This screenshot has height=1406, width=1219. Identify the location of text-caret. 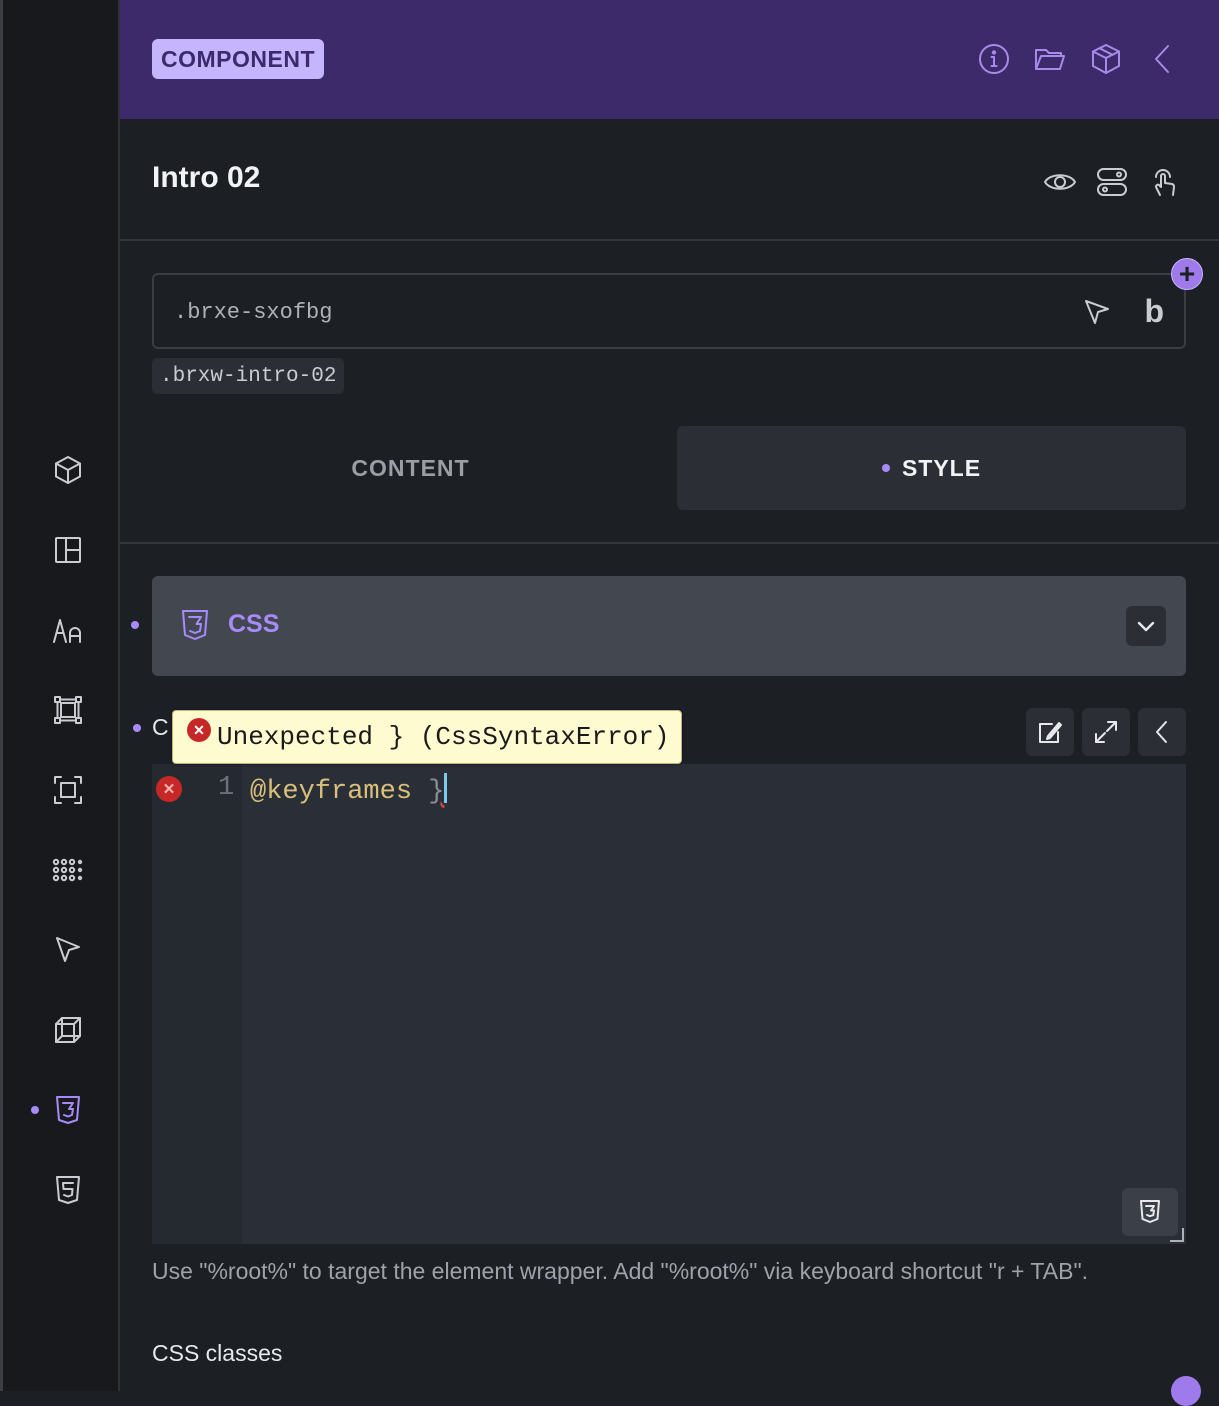
(446, 788).